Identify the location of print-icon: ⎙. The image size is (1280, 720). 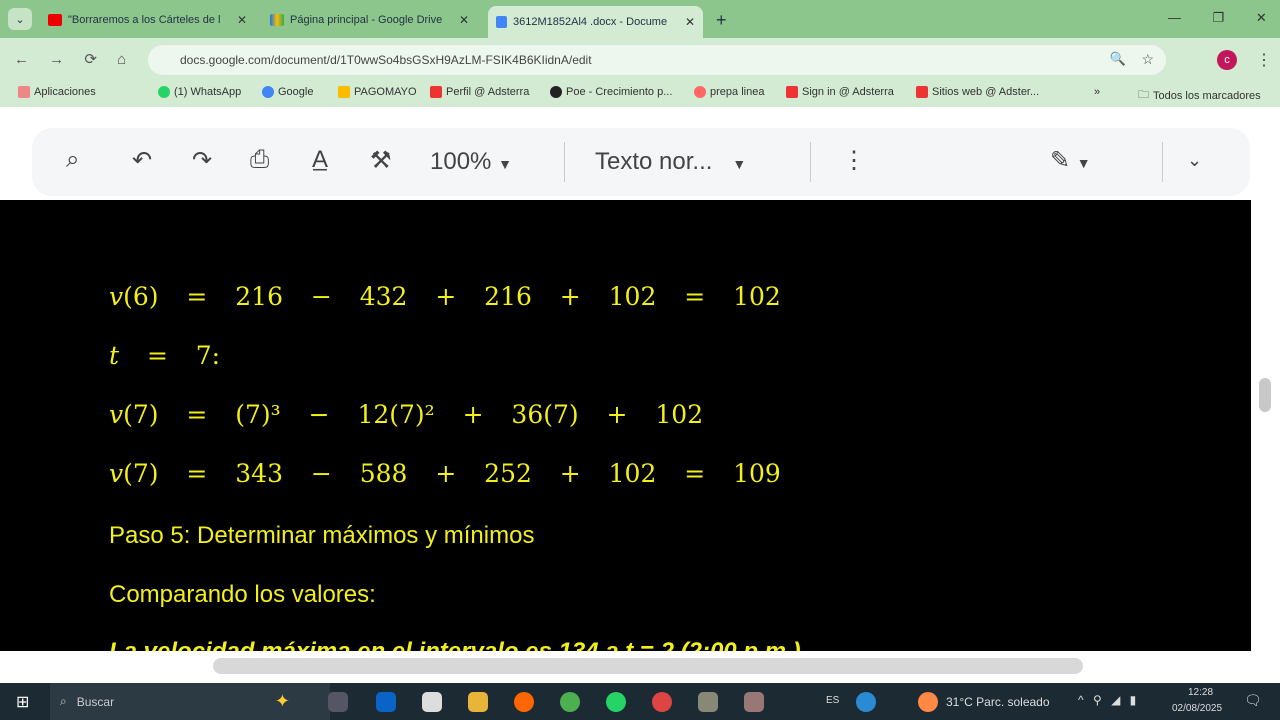
(259, 160).